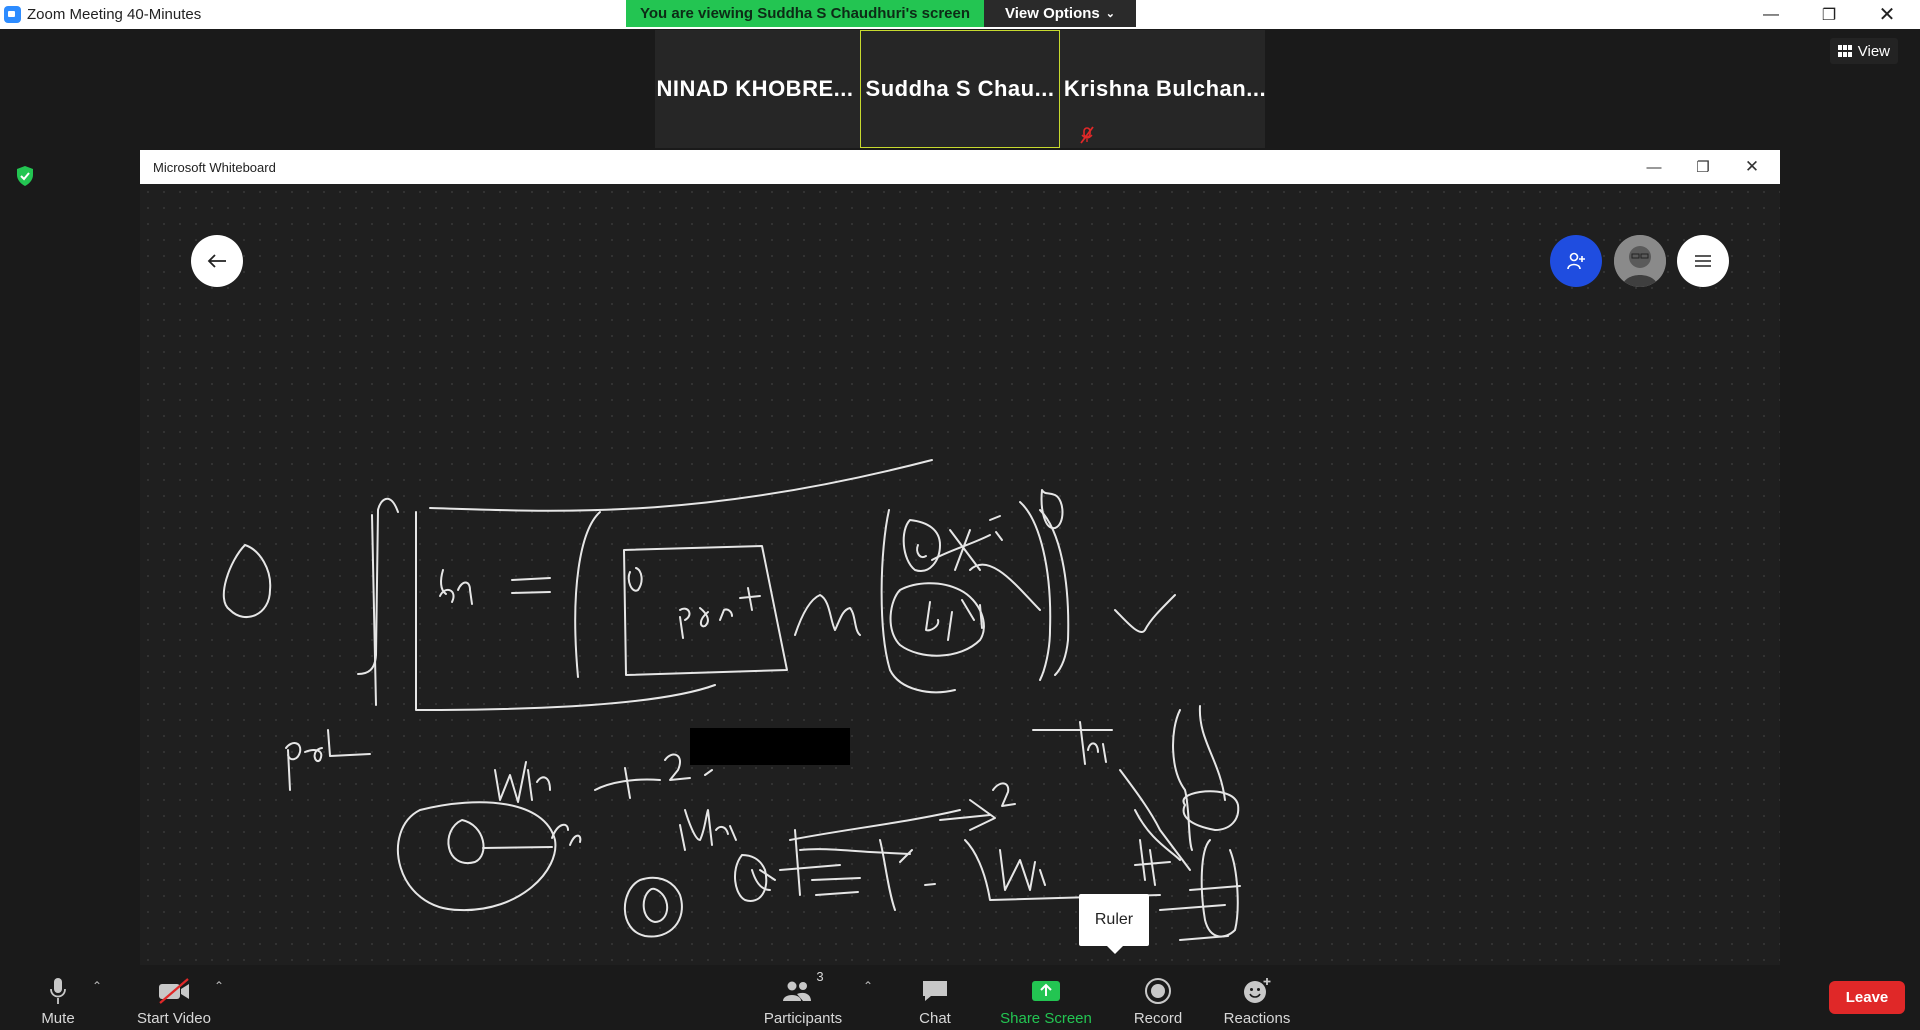 This screenshot has height=1030, width=1920. What do you see at coordinates (1110, 14) in the screenshot?
I see `chevron-down-icon: ⌄` at bounding box center [1110, 14].